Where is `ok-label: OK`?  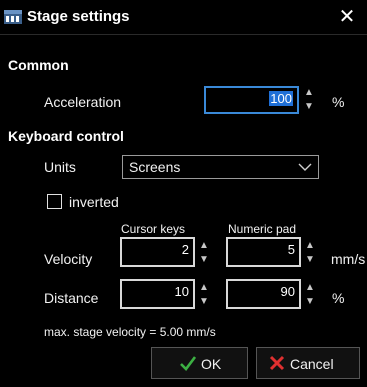 ok-label: OK is located at coordinates (211, 364).